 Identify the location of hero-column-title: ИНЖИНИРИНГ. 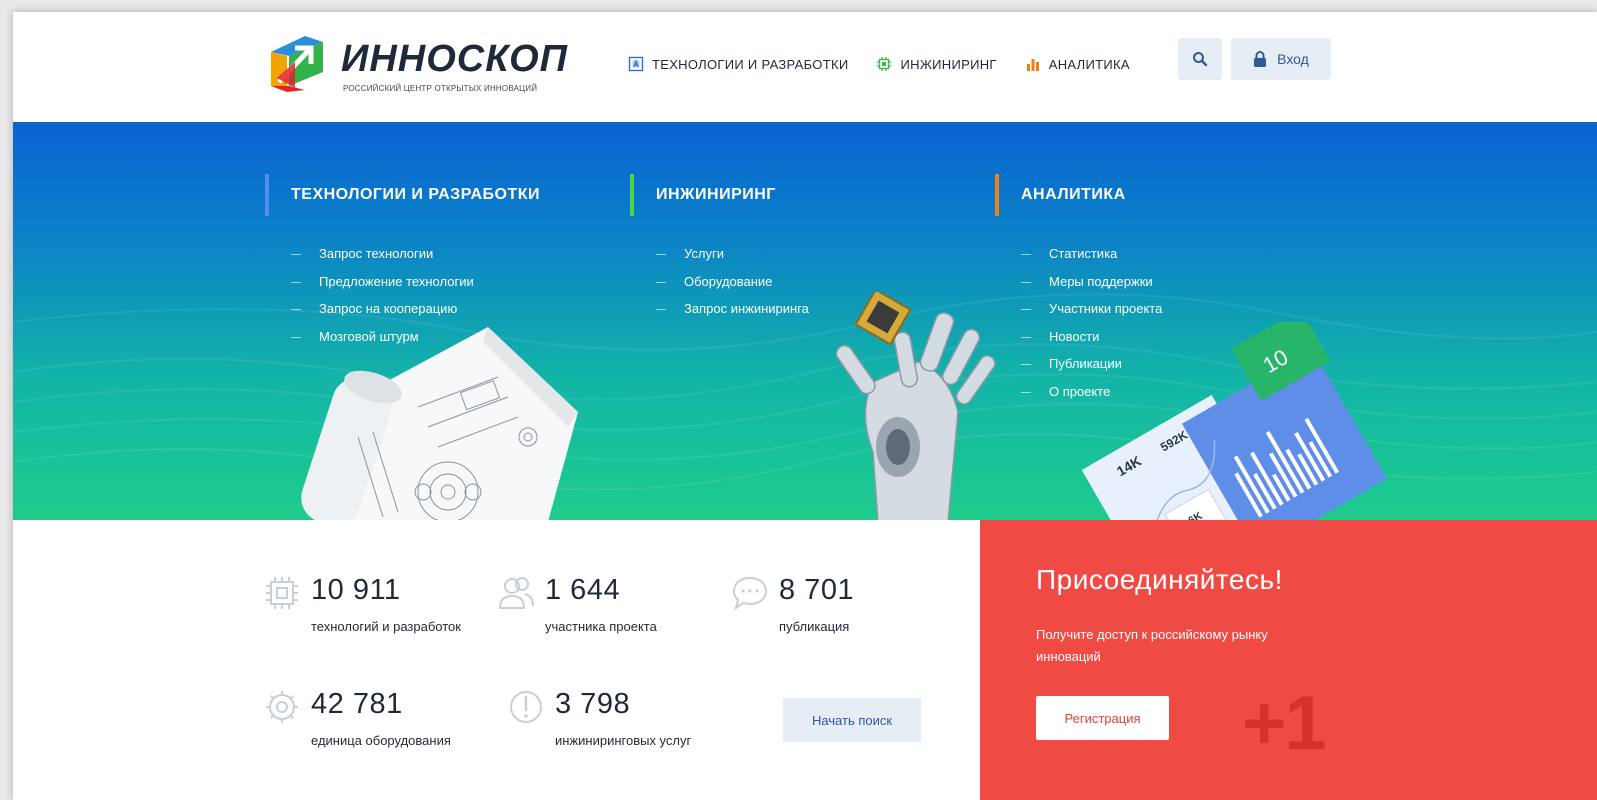
(719, 195).